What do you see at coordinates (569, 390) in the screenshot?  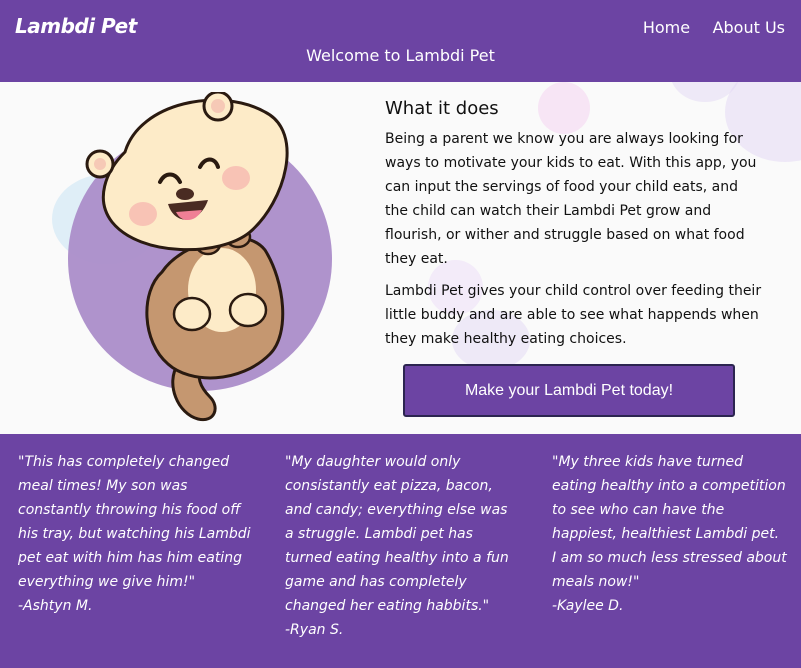 I see `create-pet-button: Make your Lambdi Pet today!` at bounding box center [569, 390].